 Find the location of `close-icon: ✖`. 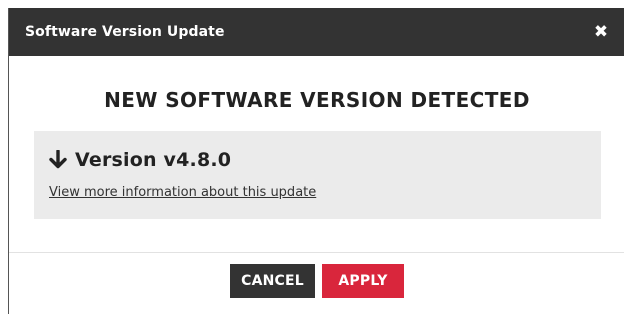

close-icon: ✖ is located at coordinates (601, 32).